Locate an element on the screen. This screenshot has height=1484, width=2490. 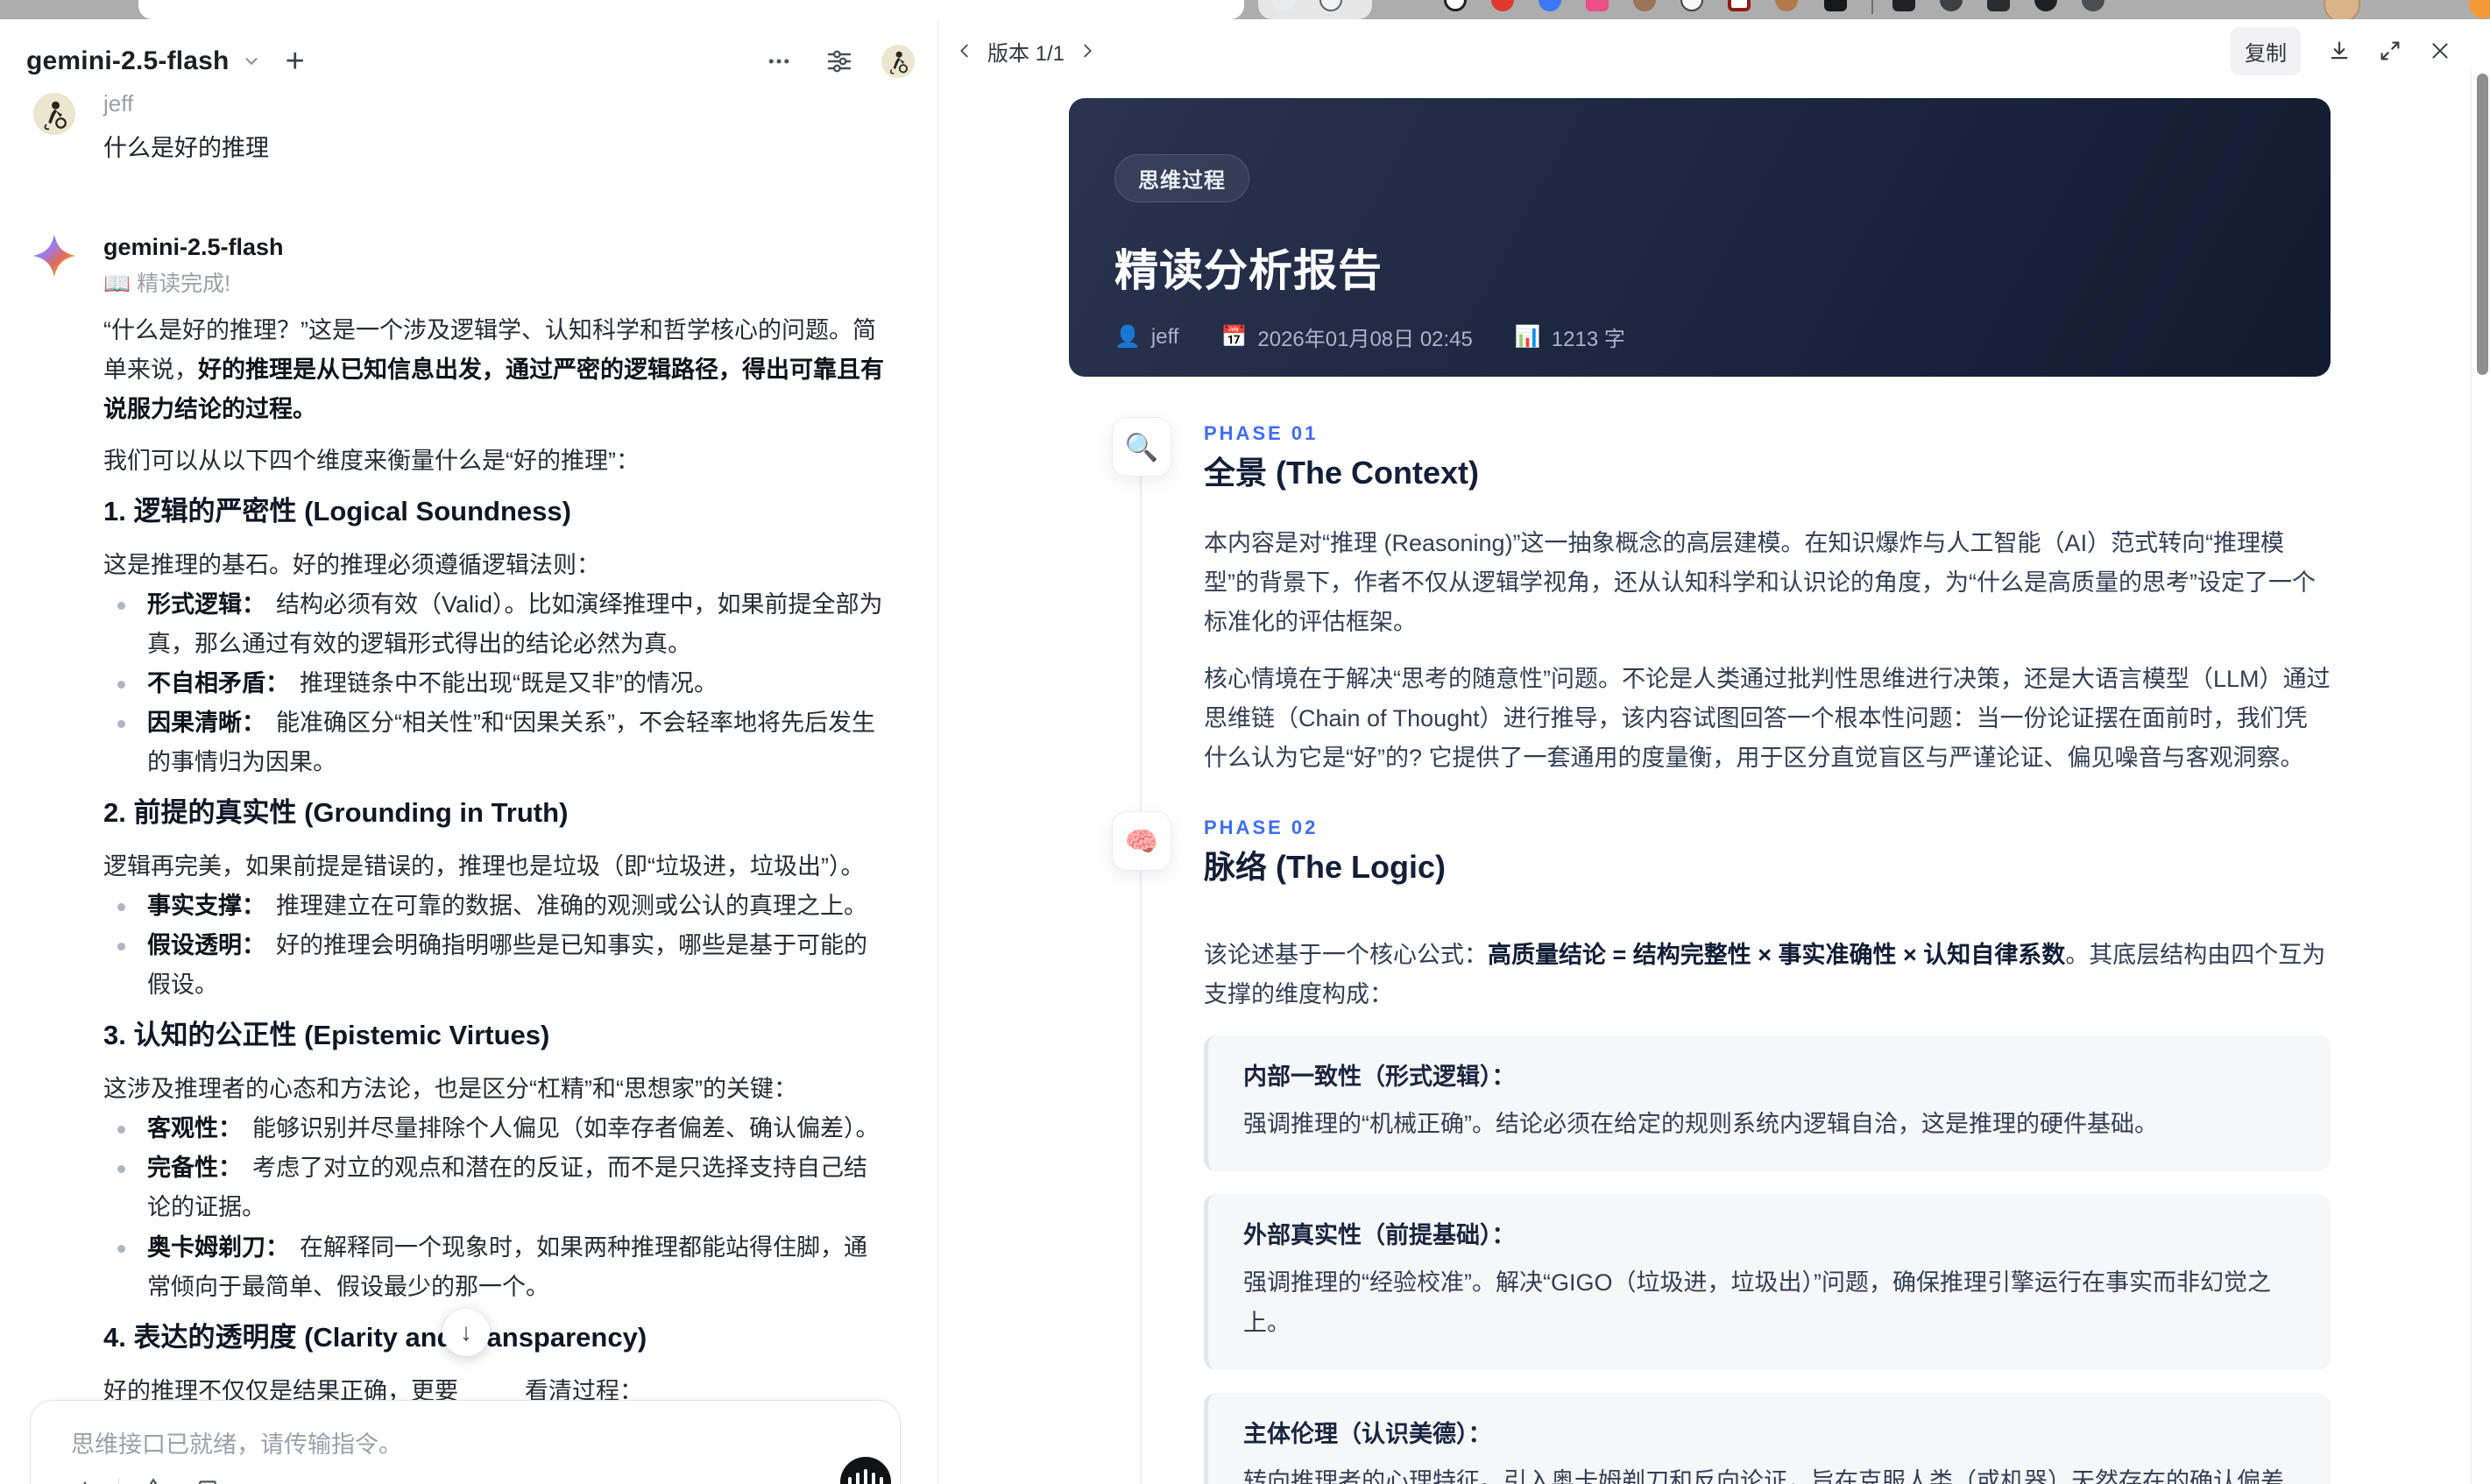
settings-sliders-icon is located at coordinates (839, 61).